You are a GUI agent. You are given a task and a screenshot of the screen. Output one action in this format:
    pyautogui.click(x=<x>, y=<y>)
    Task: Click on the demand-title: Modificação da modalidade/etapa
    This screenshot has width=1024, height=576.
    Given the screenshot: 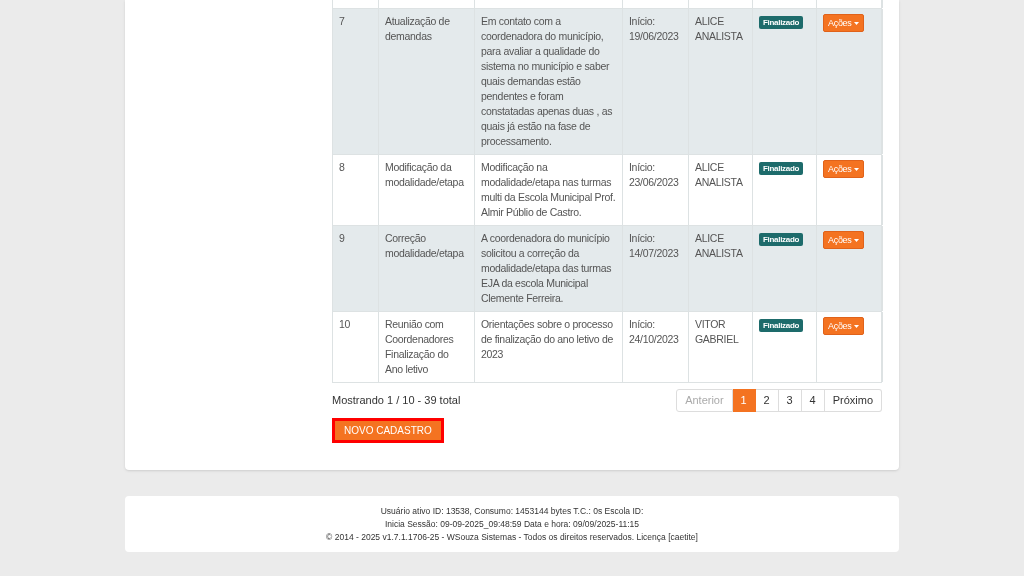 What is the action you would take?
    pyautogui.click(x=424, y=174)
    